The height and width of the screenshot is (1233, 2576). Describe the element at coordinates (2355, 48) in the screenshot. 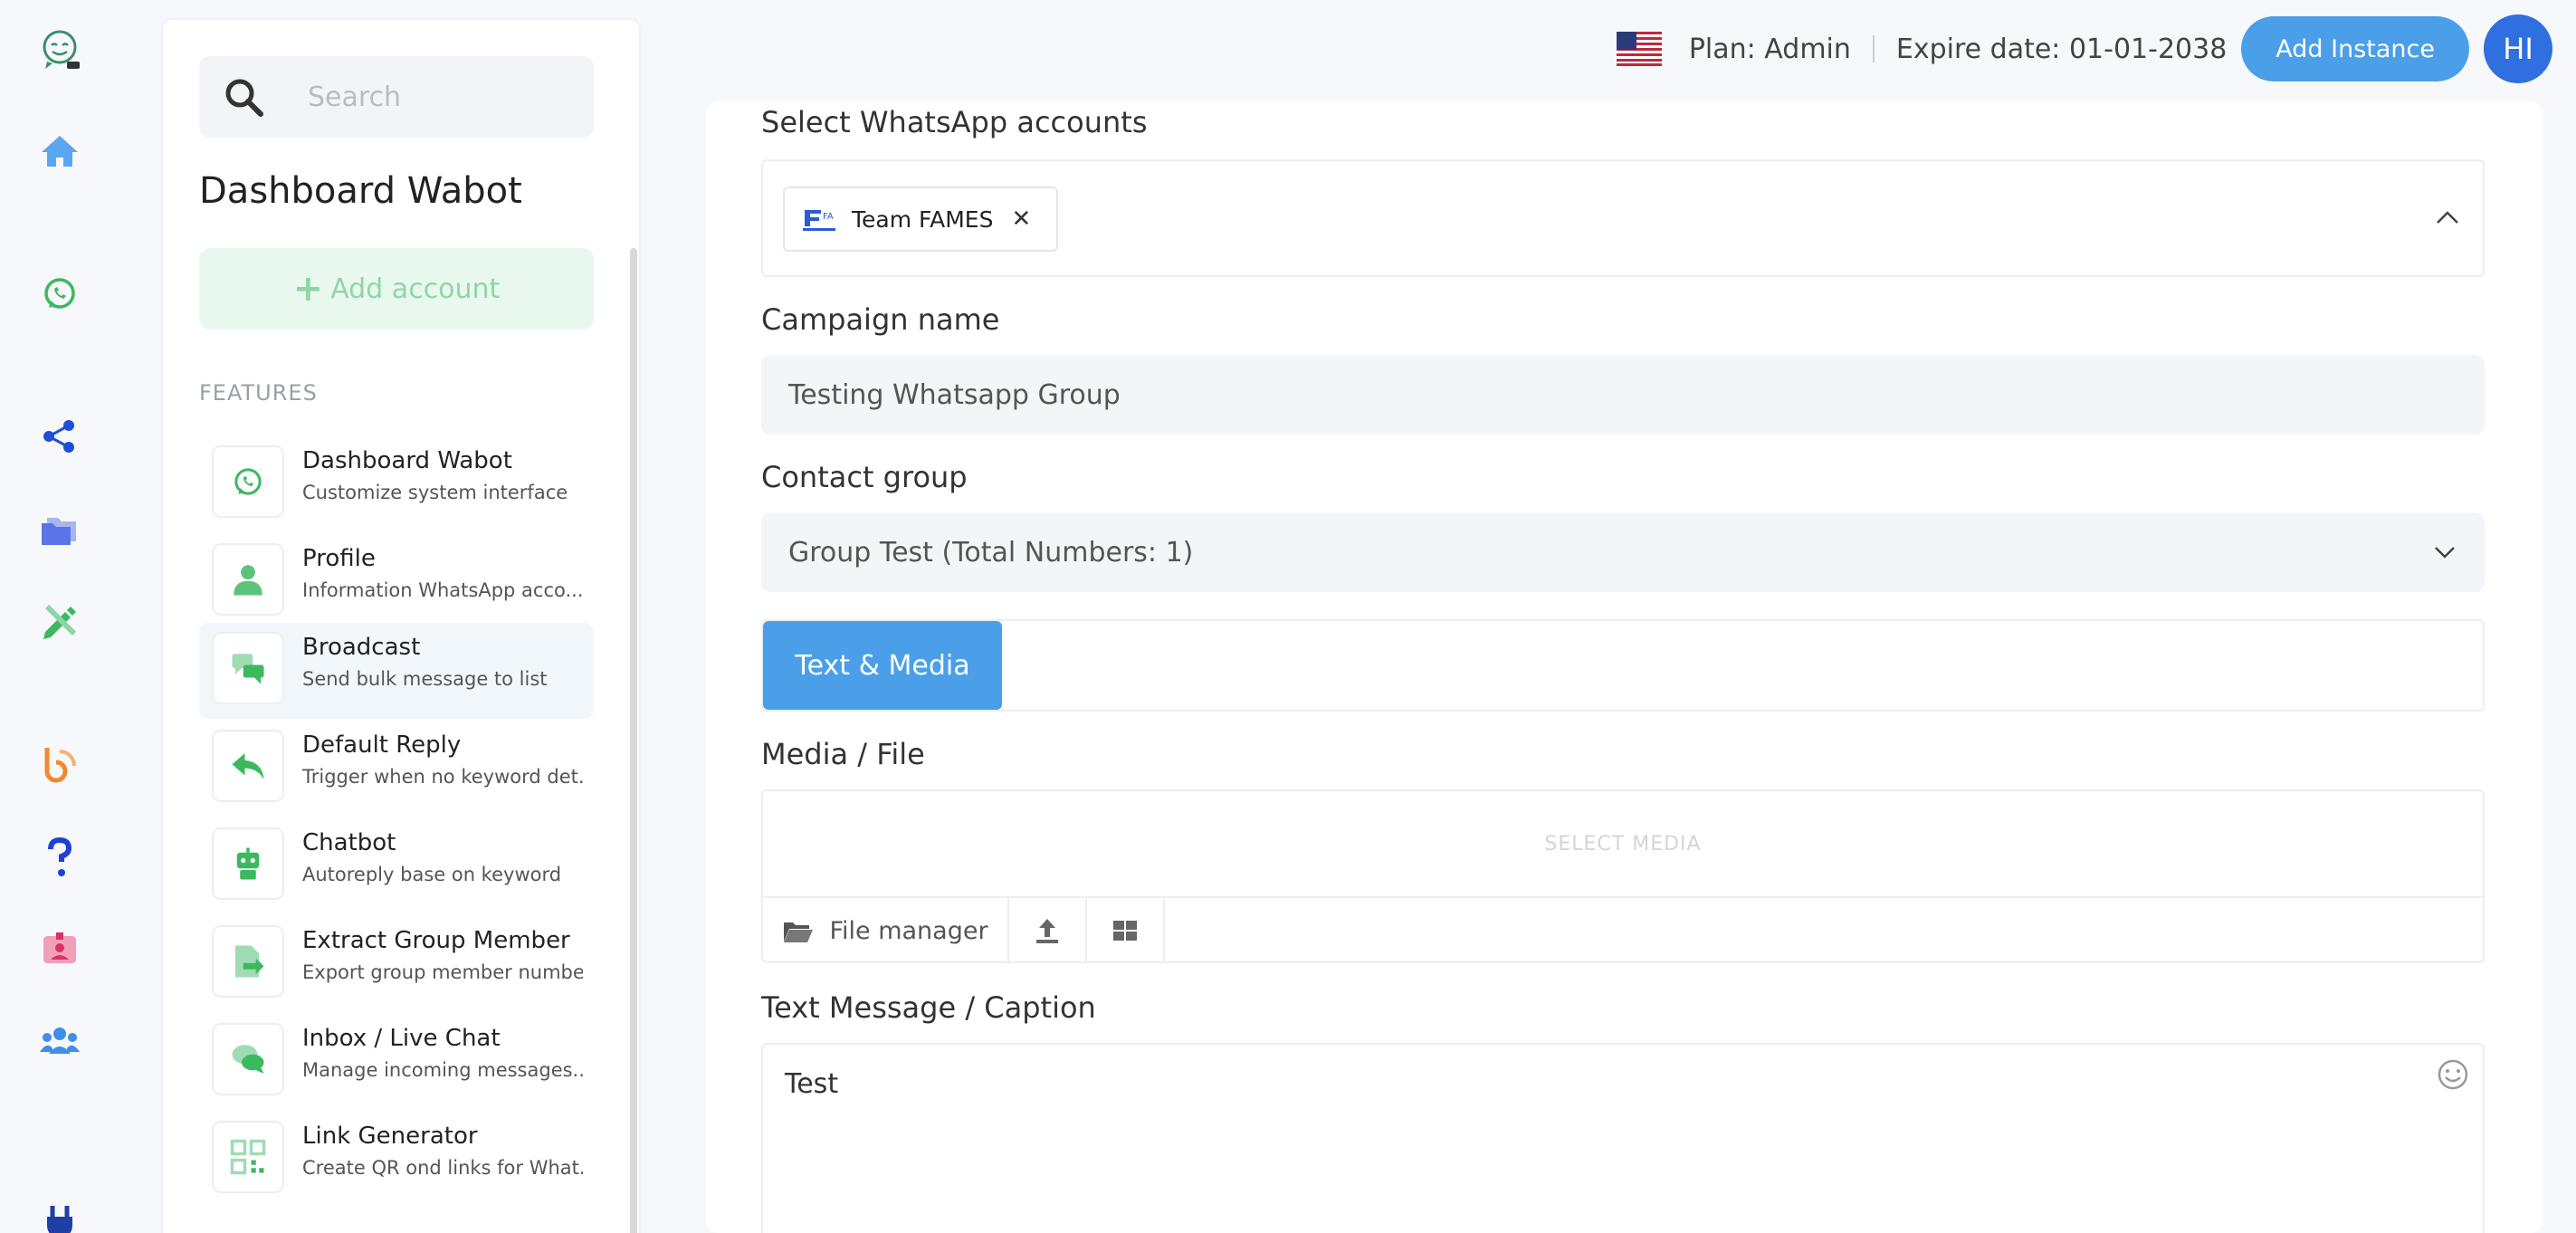

I see `add-instance-button: Add Instance` at that location.